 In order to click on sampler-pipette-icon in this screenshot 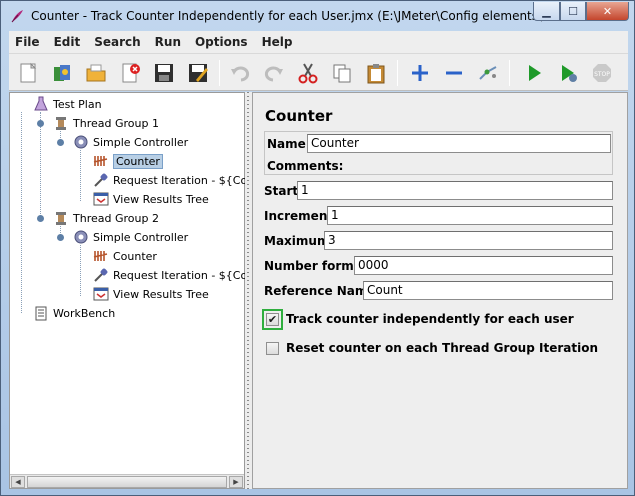, I will do `click(101, 275)`.